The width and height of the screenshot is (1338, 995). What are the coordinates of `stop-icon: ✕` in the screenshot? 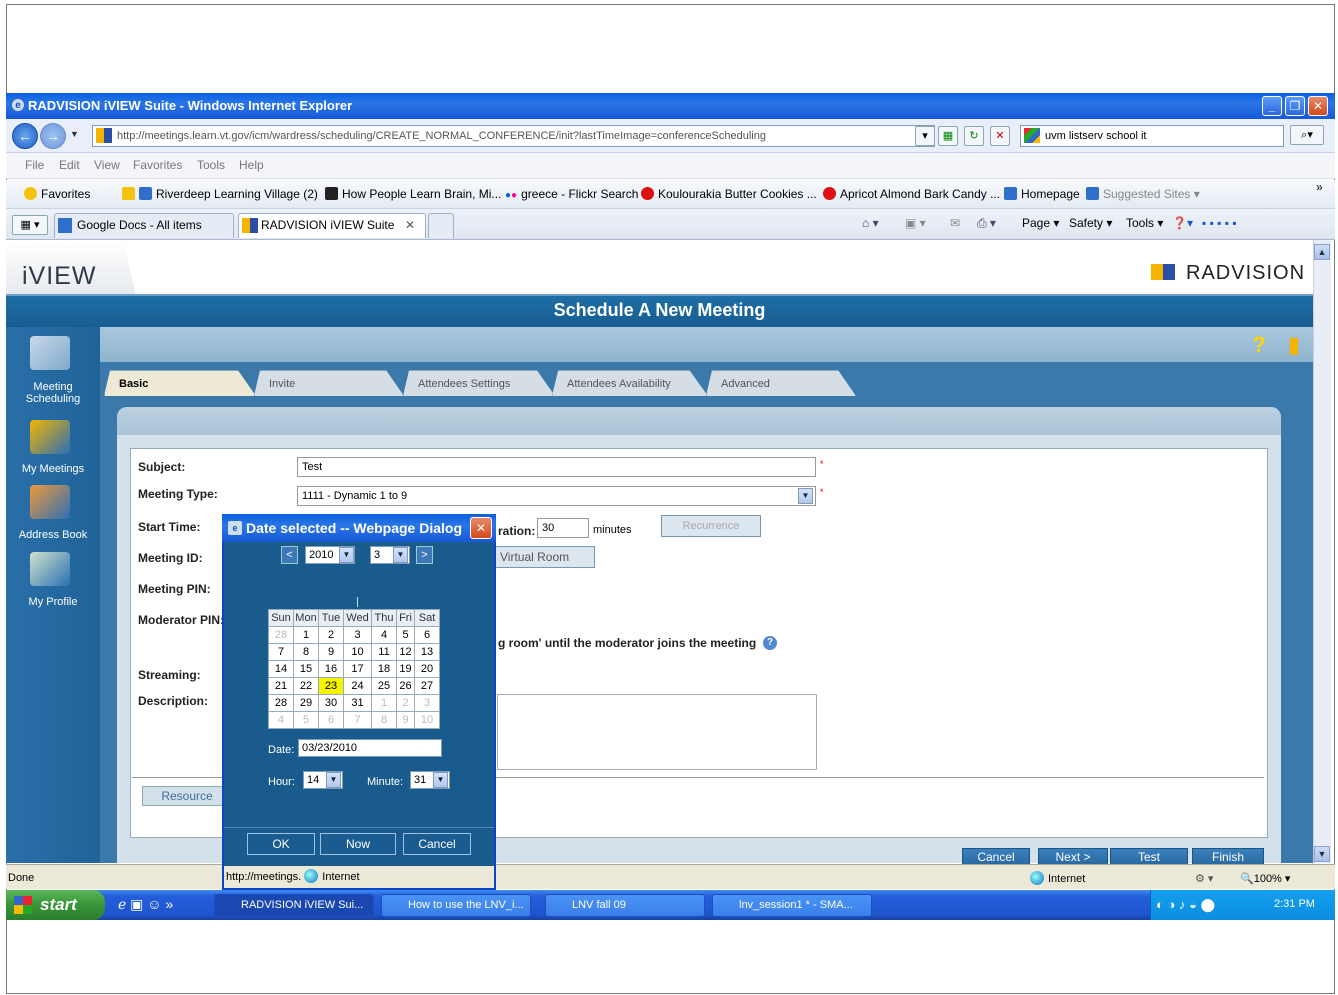 It's located at (1000, 136).